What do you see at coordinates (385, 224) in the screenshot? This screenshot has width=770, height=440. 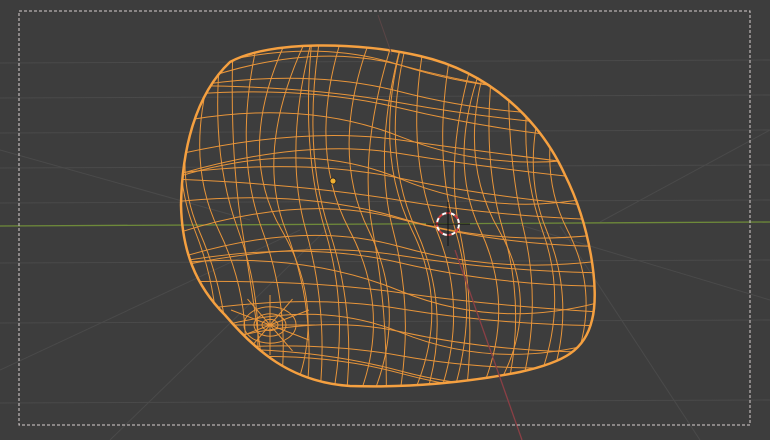 I see `x-axis-line` at bounding box center [385, 224].